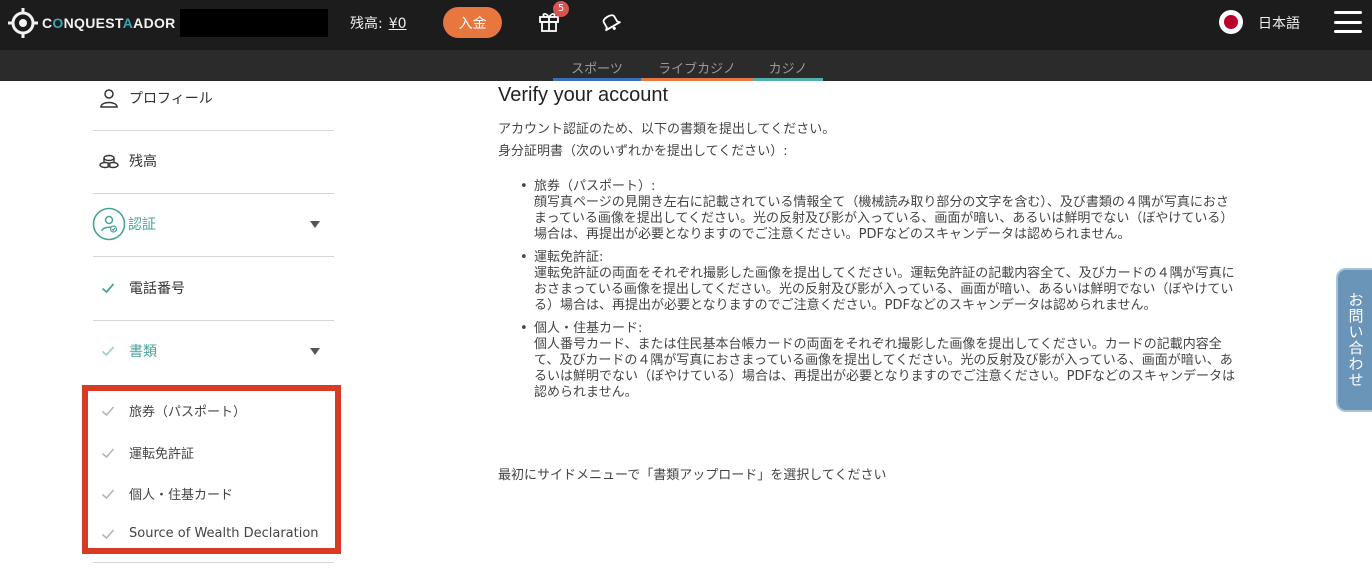 The image size is (1372, 572). Describe the element at coordinates (254, 23) in the screenshot. I see `username-redacted` at that location.